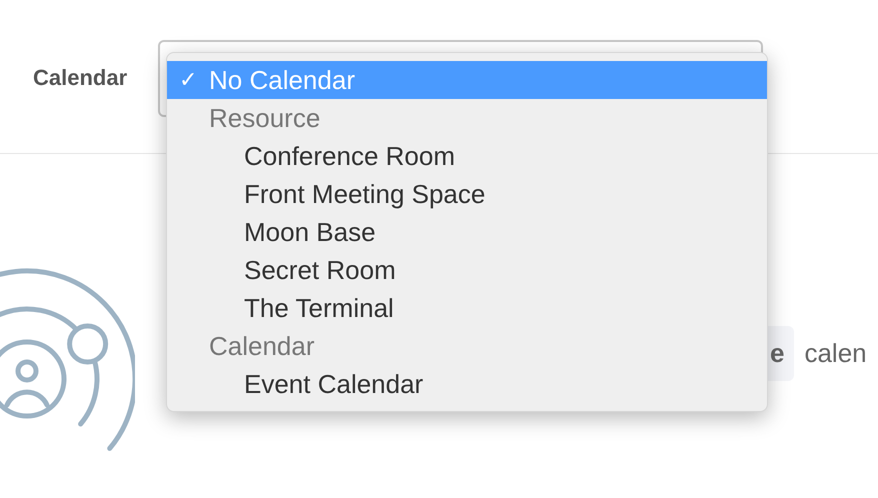  Describe the element at coordinates (80, 77) in the screenshot. I see `calendar-label: Calendar` at that location.